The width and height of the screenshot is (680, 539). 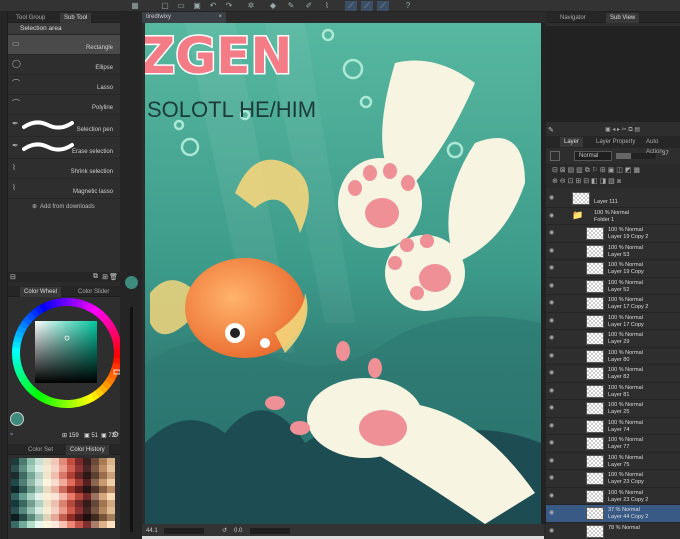 What do you see at coordinates (613, 321) in the screenshot?
I see `layer-row: ◉ 100 % Normal Layer 17 Copy` at bounding box center [613, 321].